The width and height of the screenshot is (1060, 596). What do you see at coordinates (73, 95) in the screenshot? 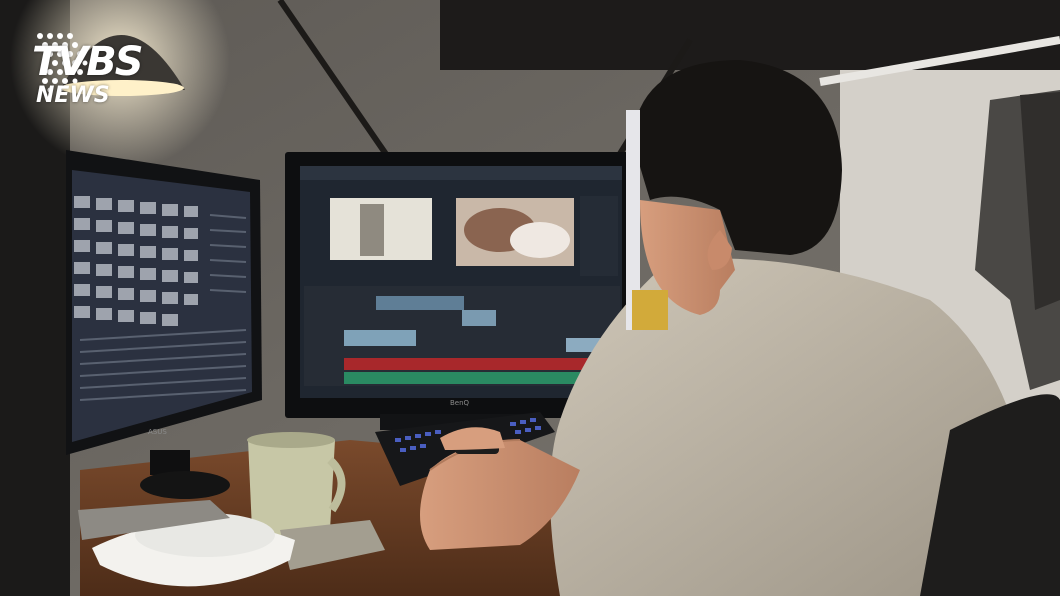
I see `logo-sub-text: NEWS` at bounding box center [73, 95].